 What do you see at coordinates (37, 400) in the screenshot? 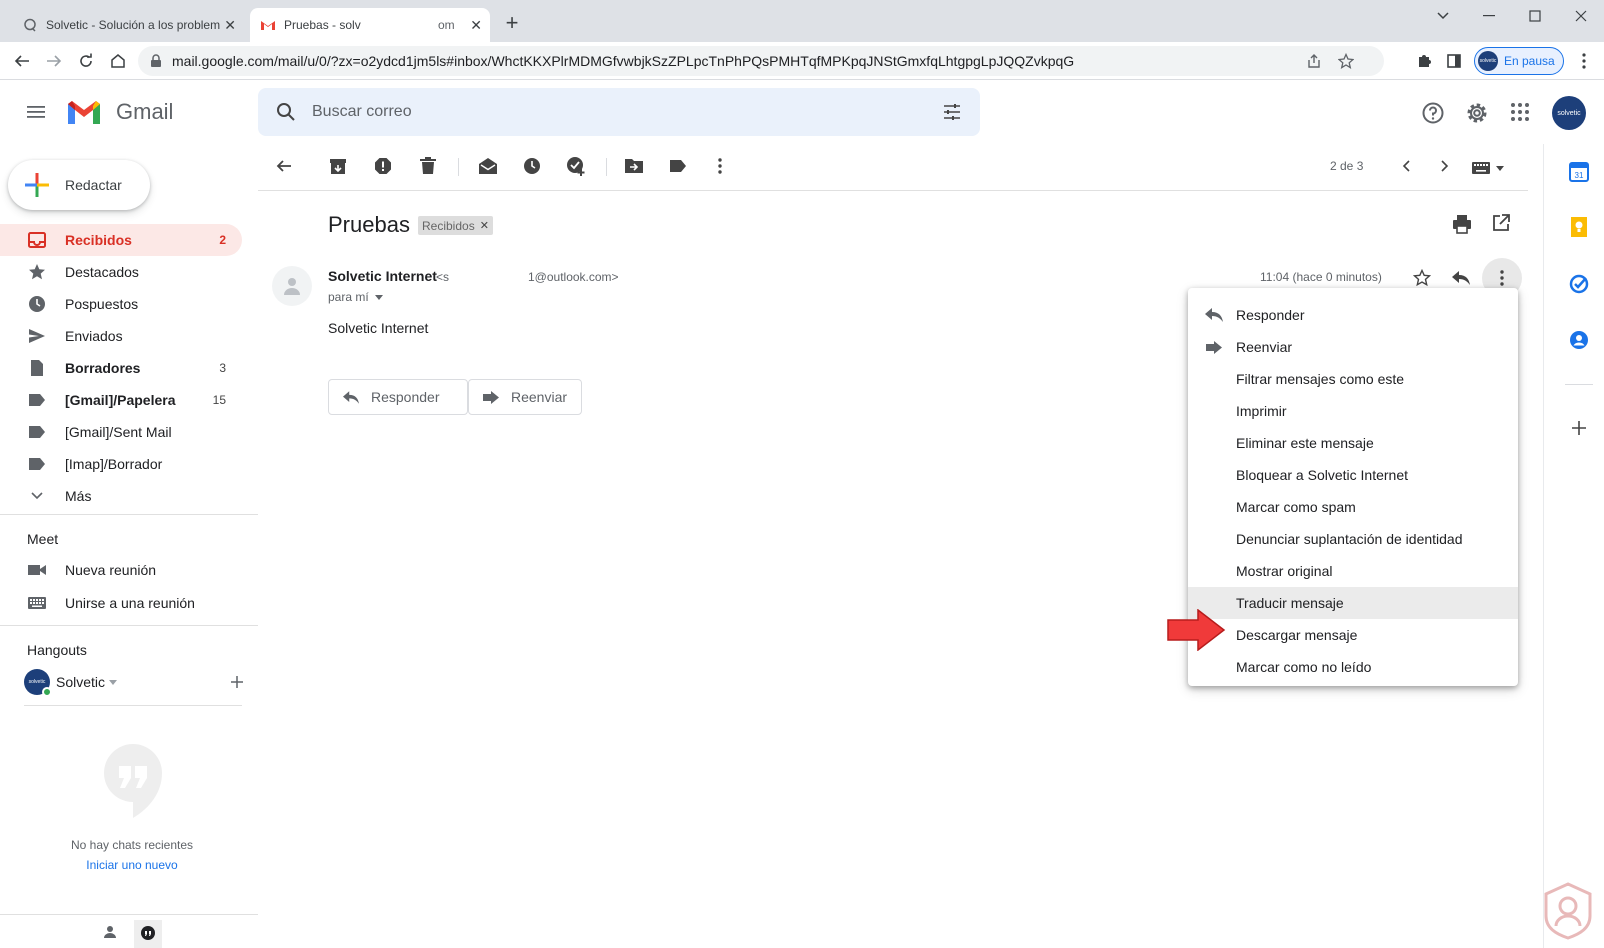
I see `label-icon` at bounding box center [37, 400].